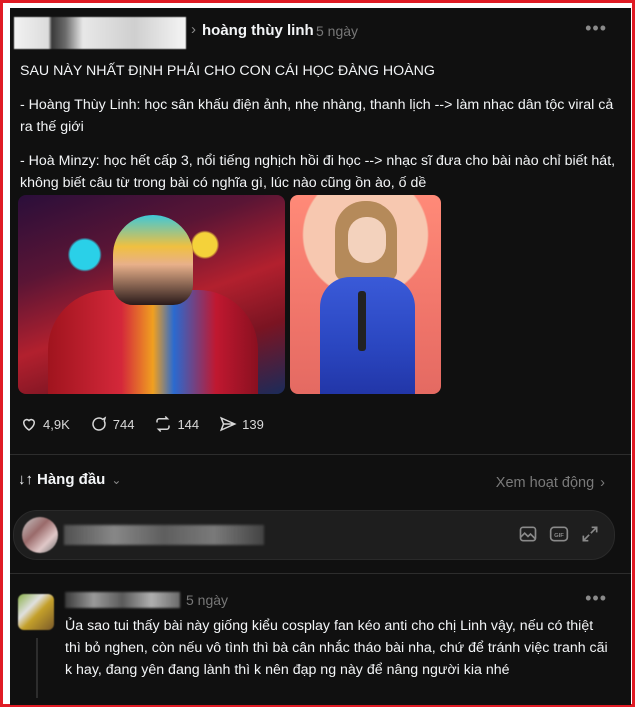  I want to click on sort-icon: ↓↑, so click(25, 479).